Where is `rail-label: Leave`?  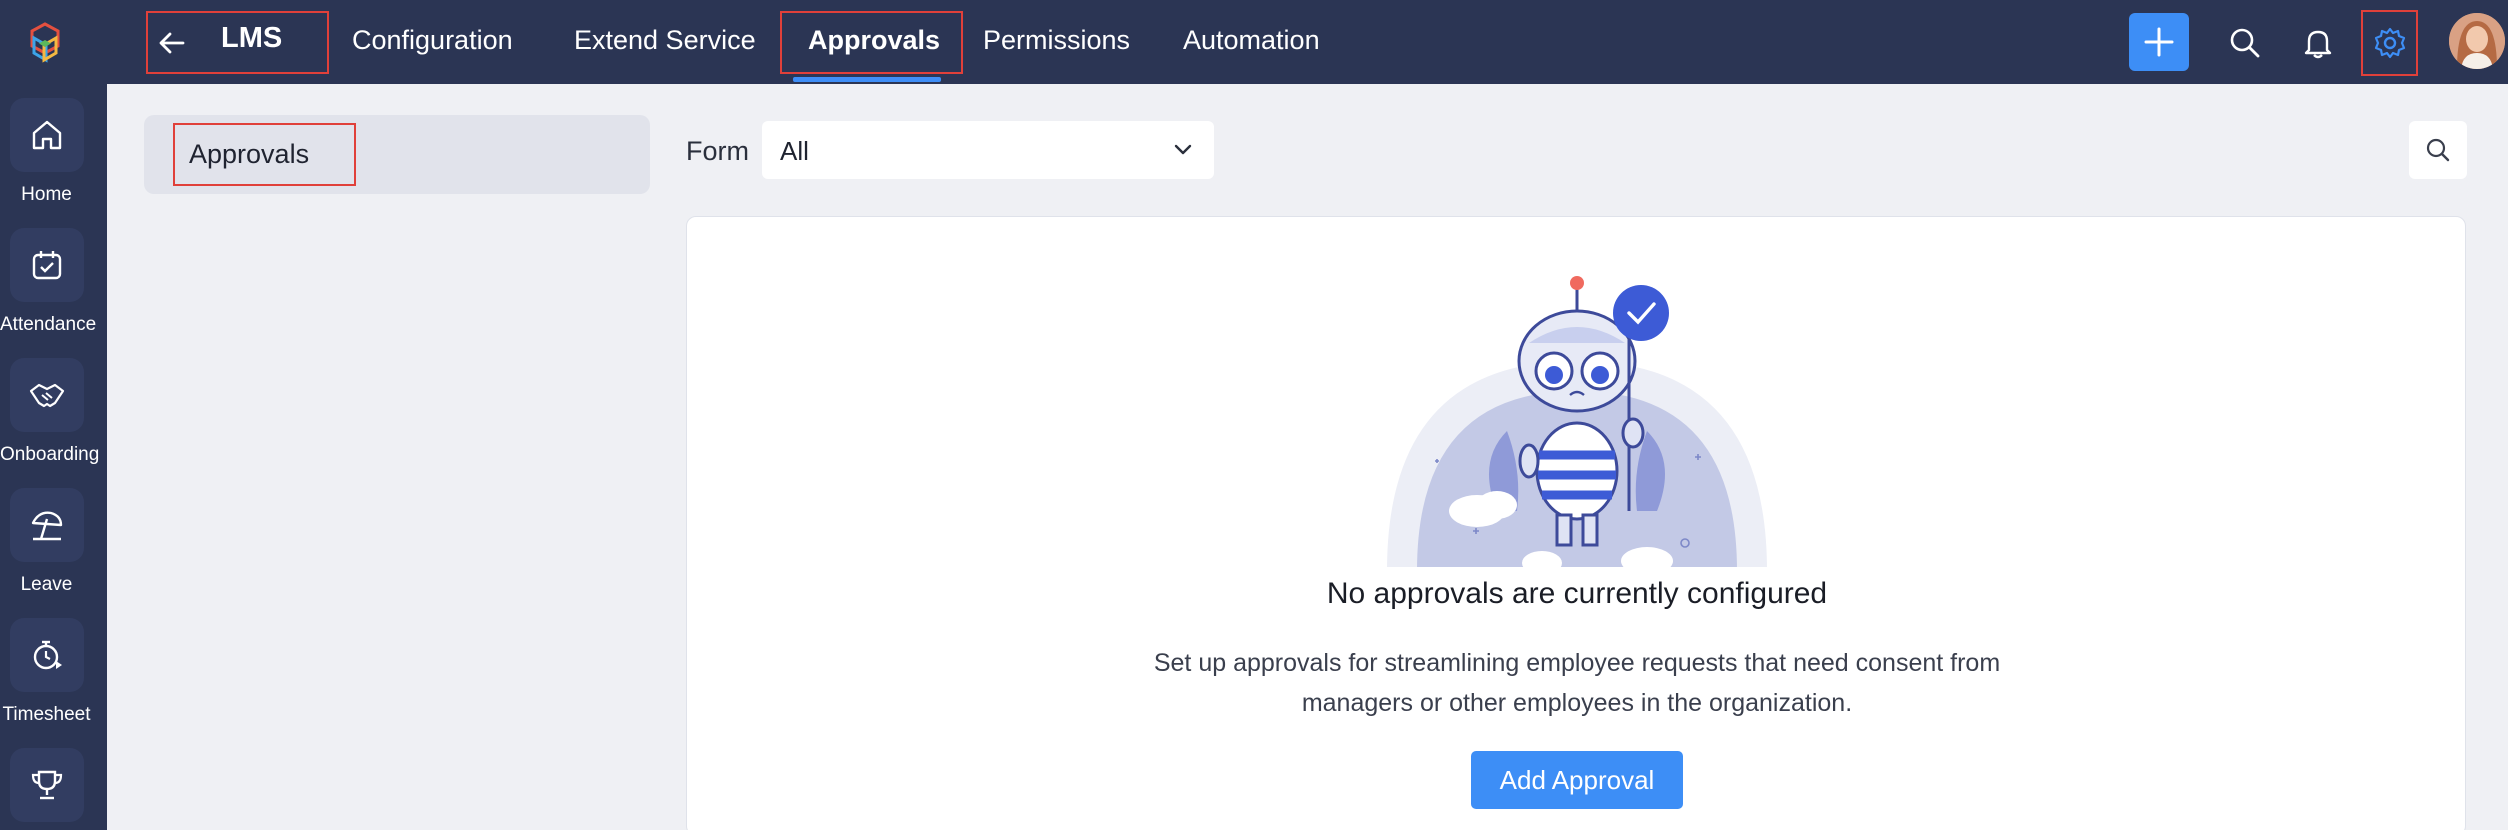
rail-label: Leave is located at coordinates (46, 584).